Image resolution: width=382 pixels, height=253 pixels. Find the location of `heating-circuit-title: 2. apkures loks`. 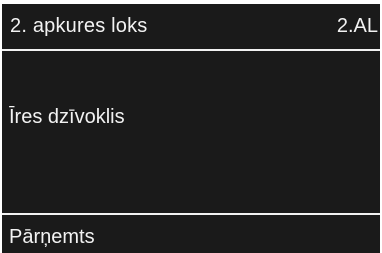

heating-circuit-title: 2. apkures loks is located at coordinates (79, 26).